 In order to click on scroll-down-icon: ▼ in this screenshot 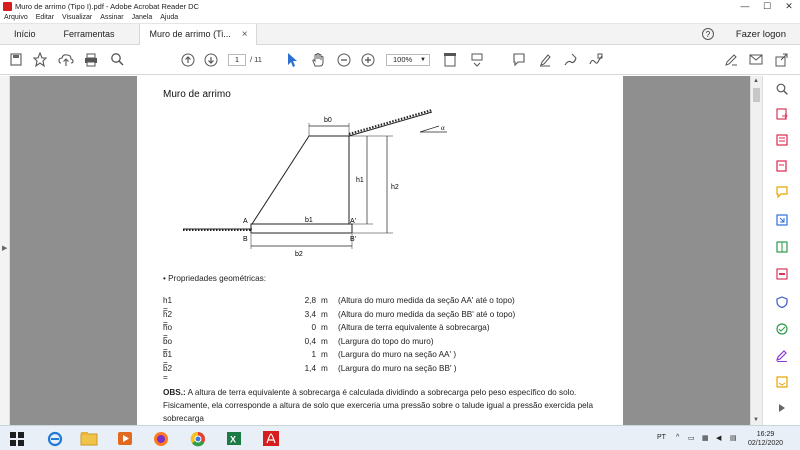, I will do `click(756, 420)`.